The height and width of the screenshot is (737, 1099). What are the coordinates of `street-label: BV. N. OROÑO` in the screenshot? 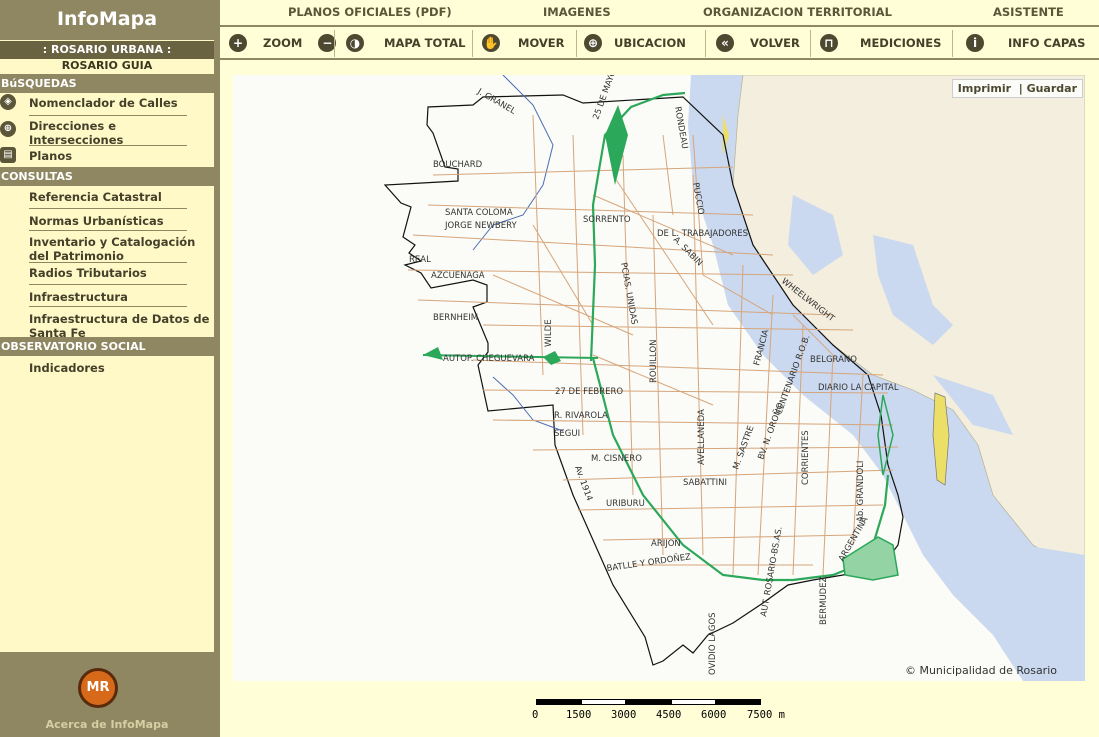 It's located at (770, 431).